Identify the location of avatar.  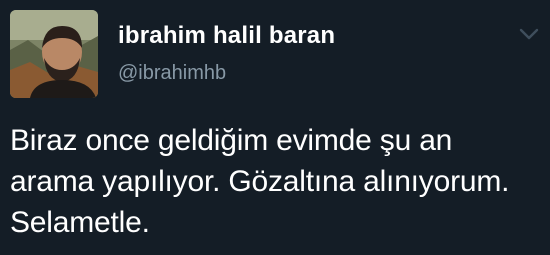
(54, 54).